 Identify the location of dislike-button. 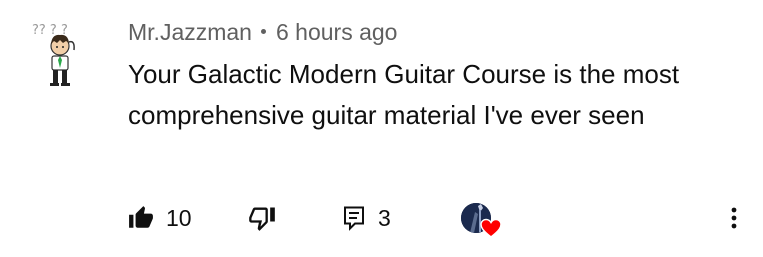
(262, 218).